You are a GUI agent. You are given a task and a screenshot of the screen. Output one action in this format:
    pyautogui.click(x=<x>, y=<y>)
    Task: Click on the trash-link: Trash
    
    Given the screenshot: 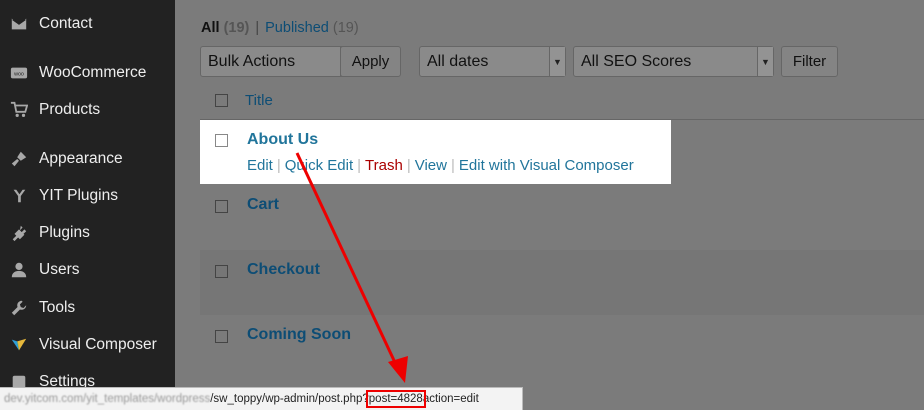 What is the action you would take?
    pyautogui.click(x=384, y=165)
    